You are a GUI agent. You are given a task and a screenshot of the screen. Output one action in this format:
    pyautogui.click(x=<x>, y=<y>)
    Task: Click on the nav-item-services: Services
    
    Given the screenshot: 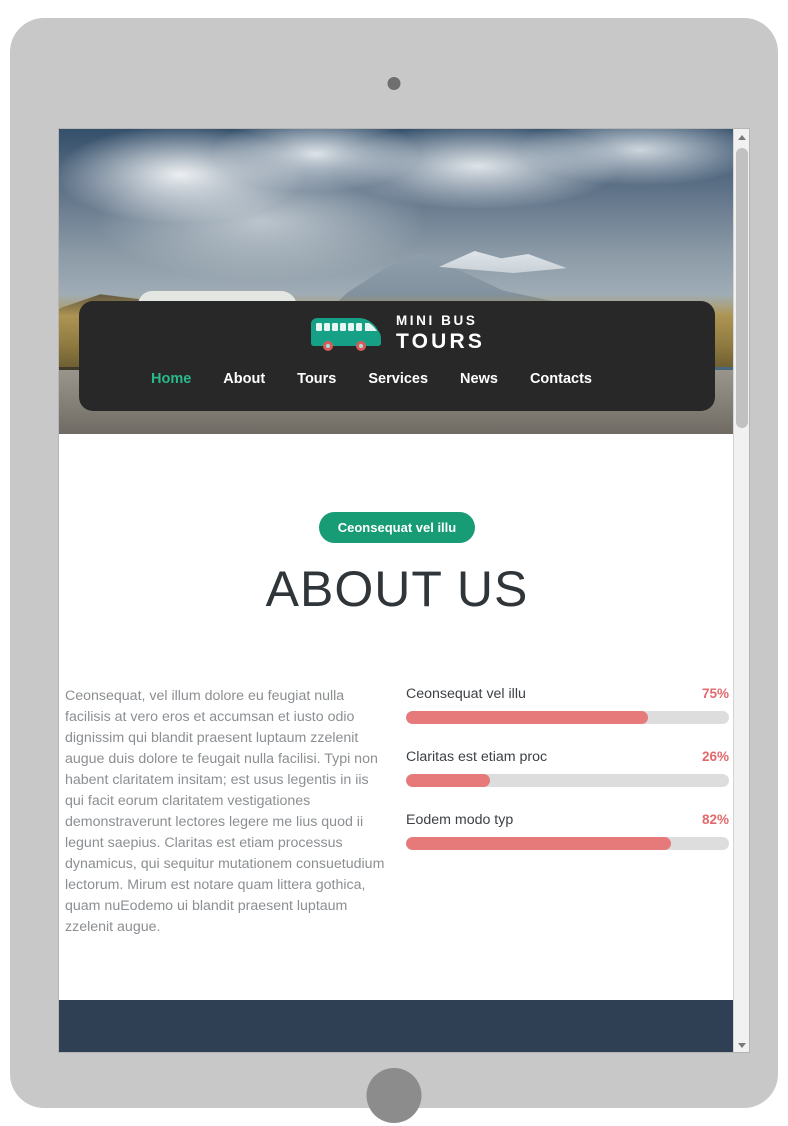 What is the action you would take?
    pyautogui.click(x=398, y=379)
    